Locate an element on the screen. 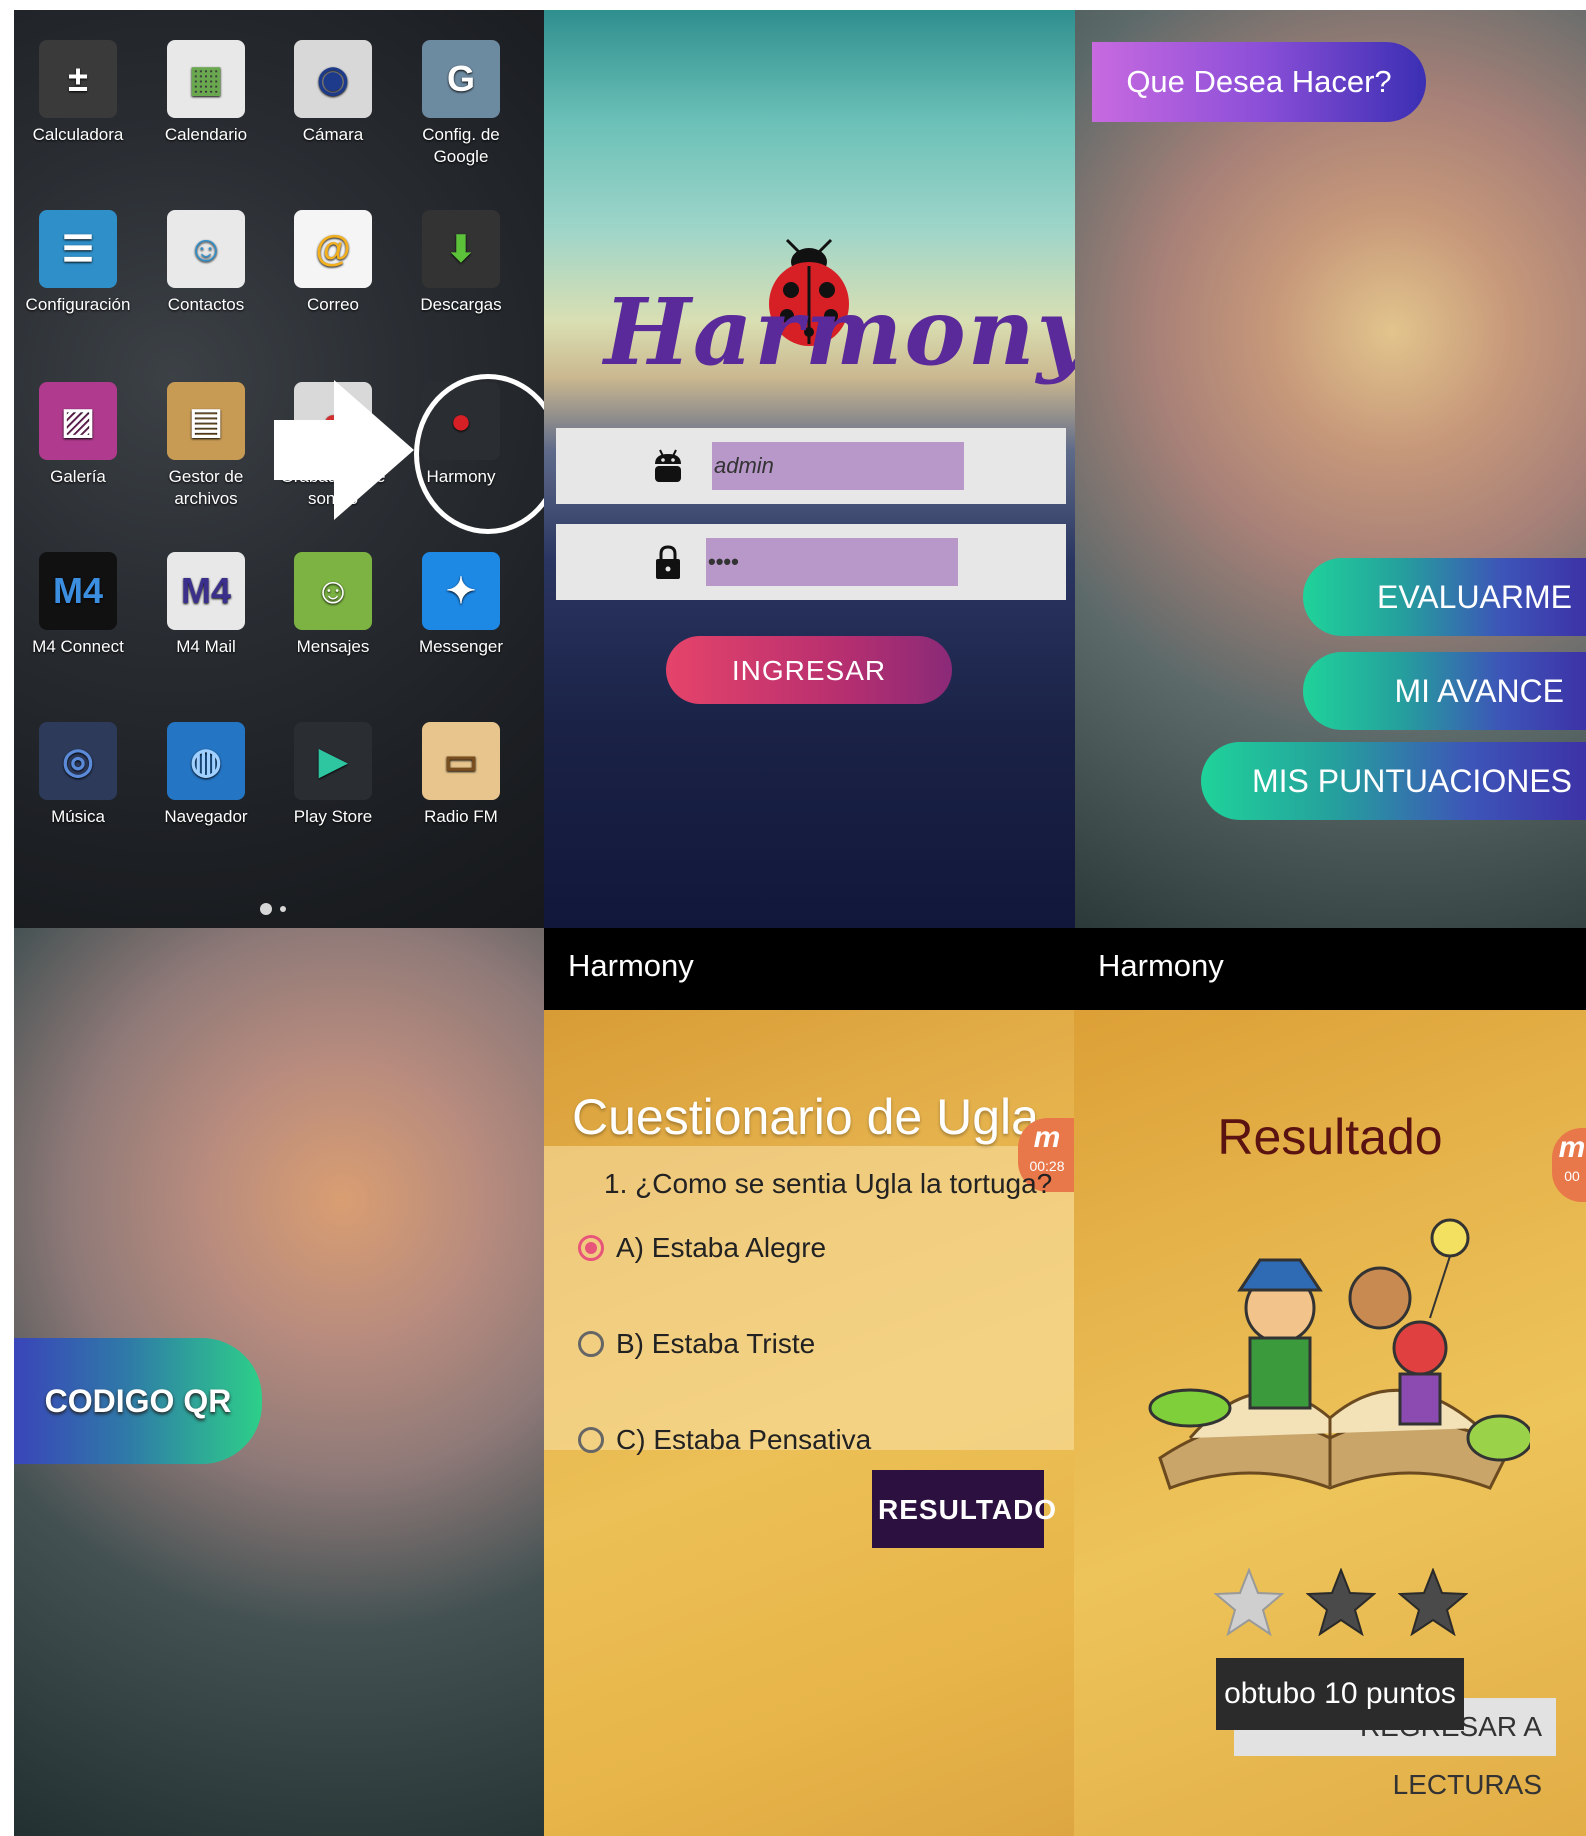 The height and width of the screenshot is (1836, 1586). mi-avance-button: MI AVANCE is located at coordinates (1444, 691).